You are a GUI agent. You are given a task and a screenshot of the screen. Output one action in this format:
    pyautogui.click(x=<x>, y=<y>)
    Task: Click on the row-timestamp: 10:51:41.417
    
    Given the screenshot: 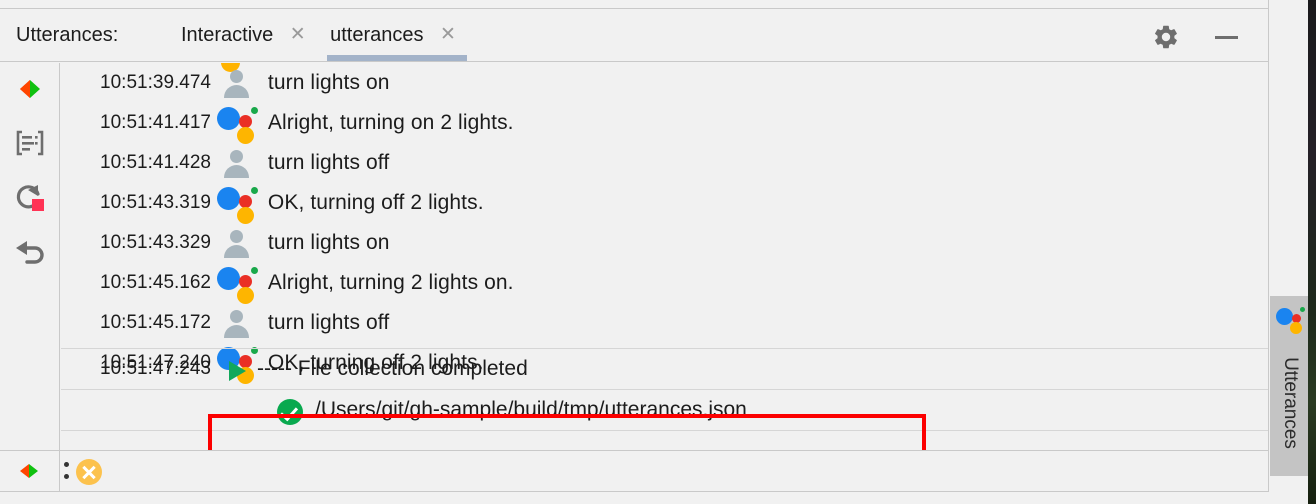 What is the action you would take?
    pyautogui.click(x=155, y=122)
    